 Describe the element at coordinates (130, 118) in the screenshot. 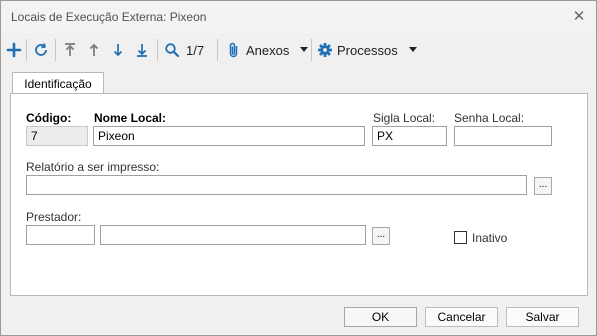

I see `nome-local-label: Nome Local:` at that location.